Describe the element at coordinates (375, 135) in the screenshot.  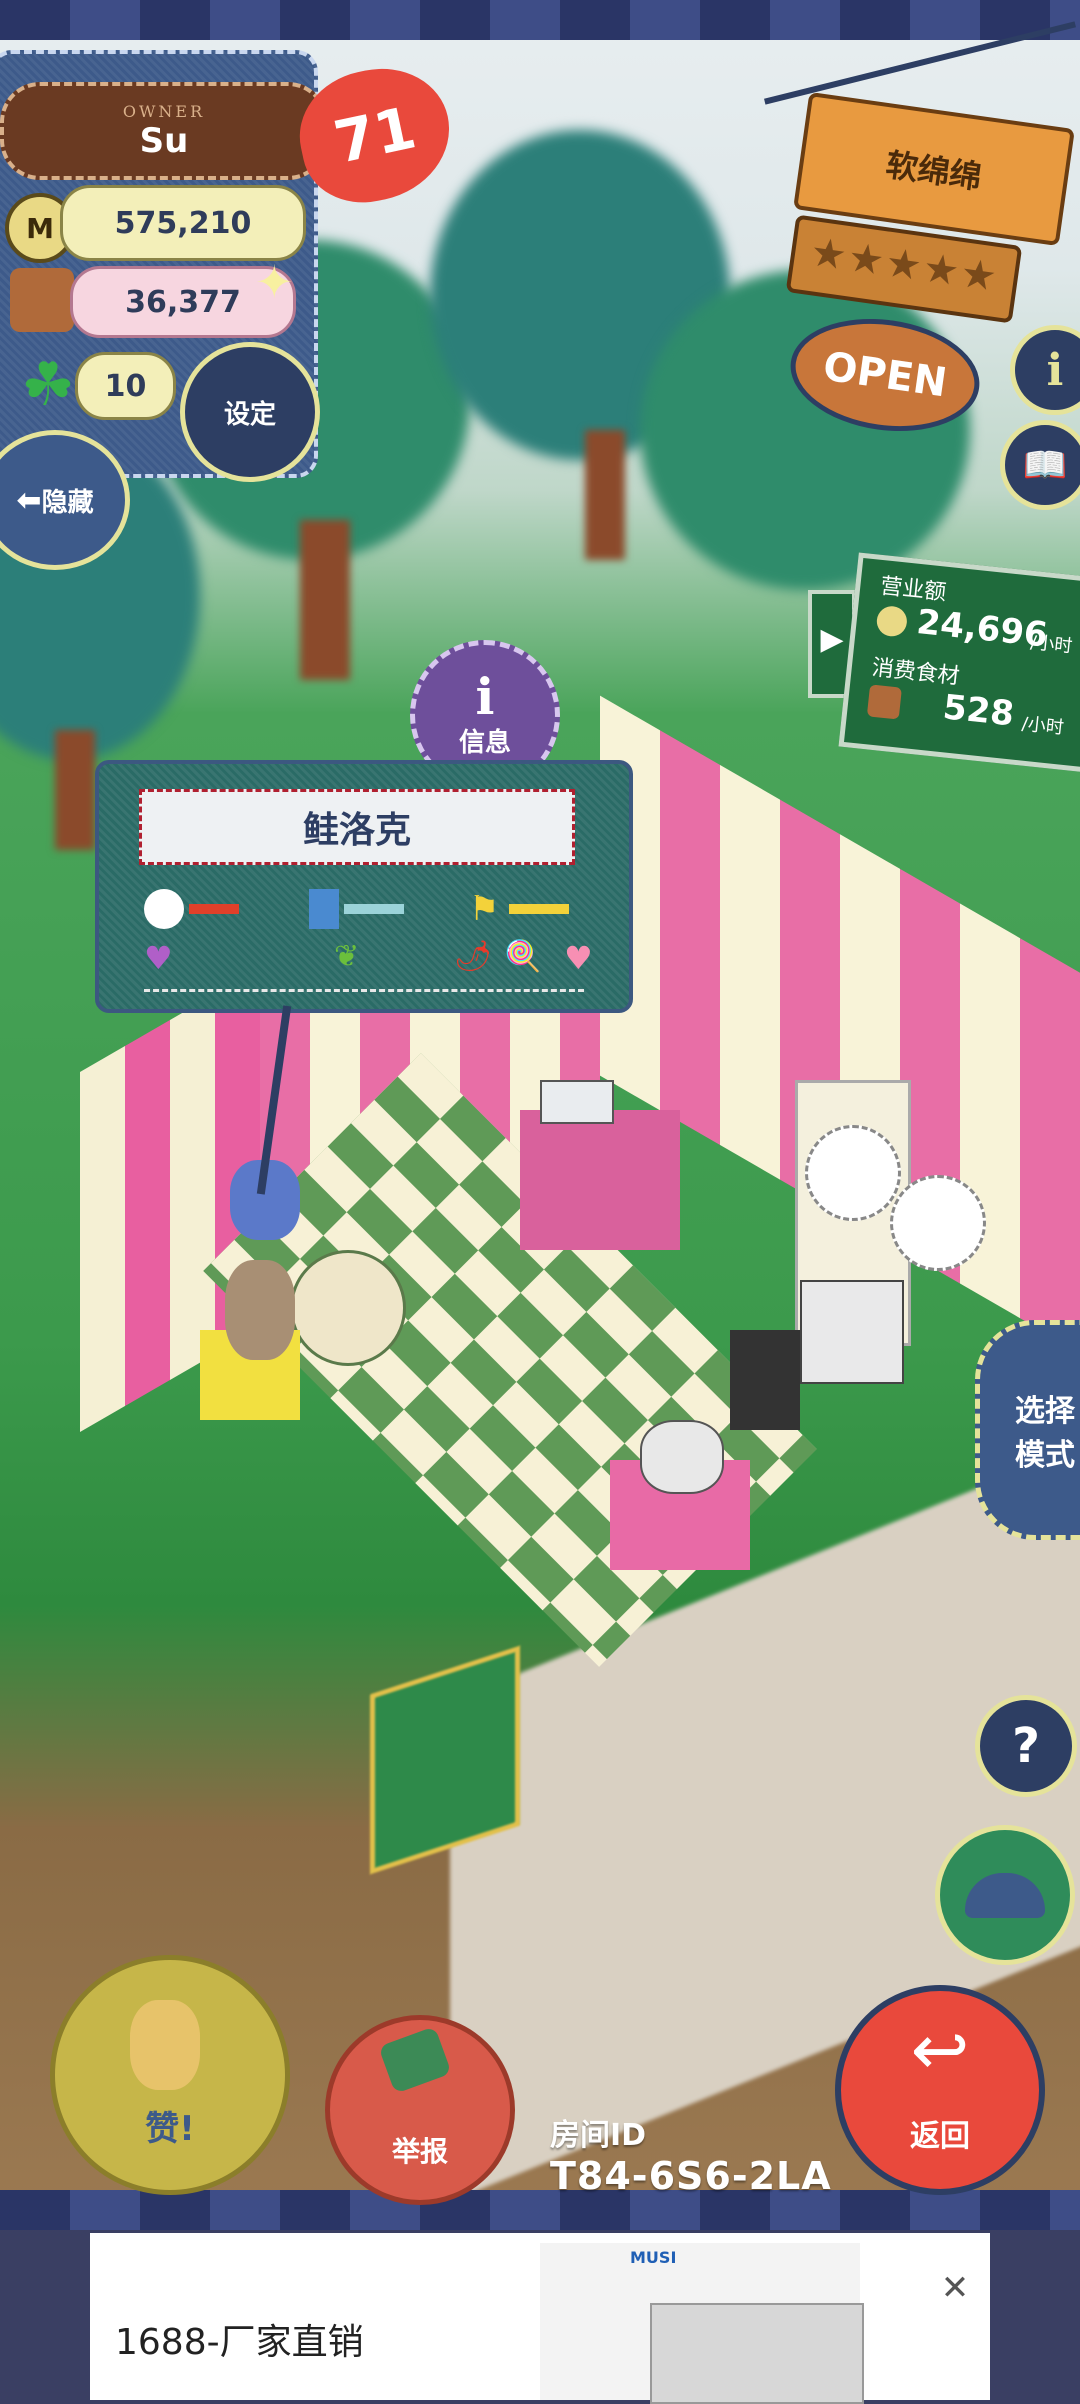
I see `level-value: 71` at that location.